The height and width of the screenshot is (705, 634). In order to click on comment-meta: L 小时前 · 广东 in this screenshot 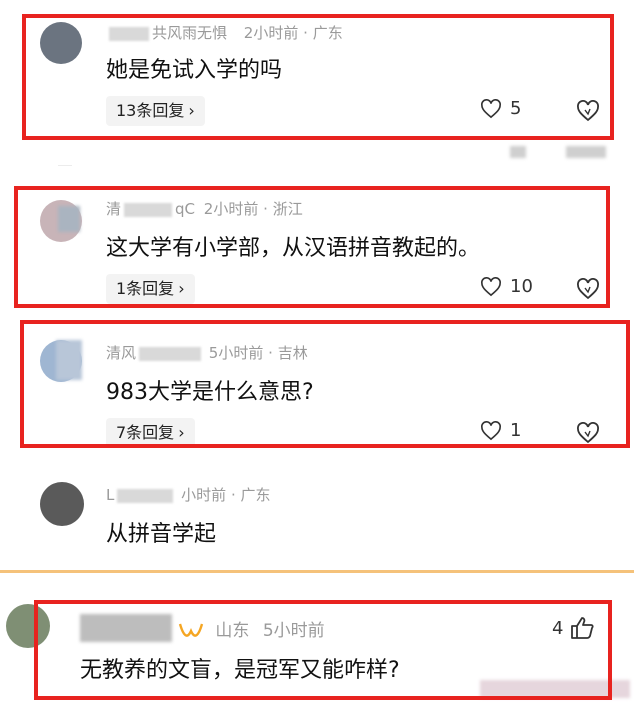, I will do `click(188, 494)`.